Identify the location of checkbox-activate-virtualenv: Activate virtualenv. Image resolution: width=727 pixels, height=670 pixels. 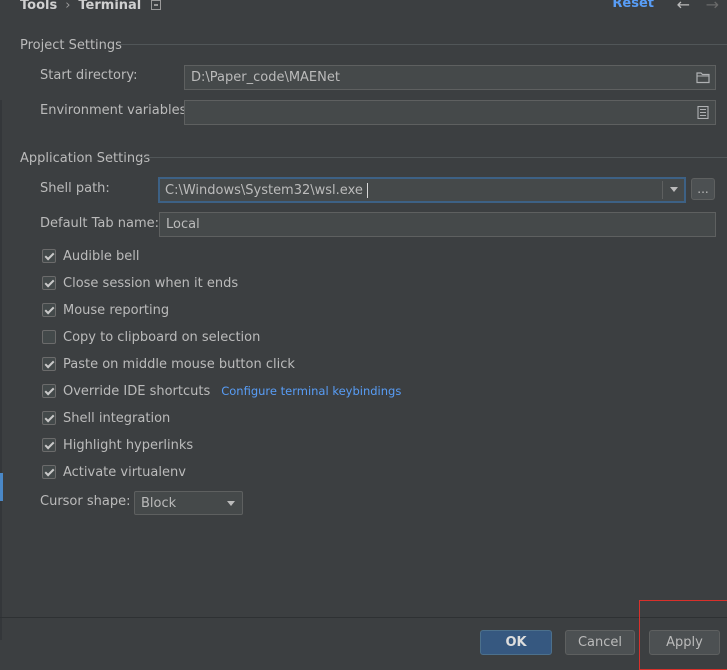
(114, 472).